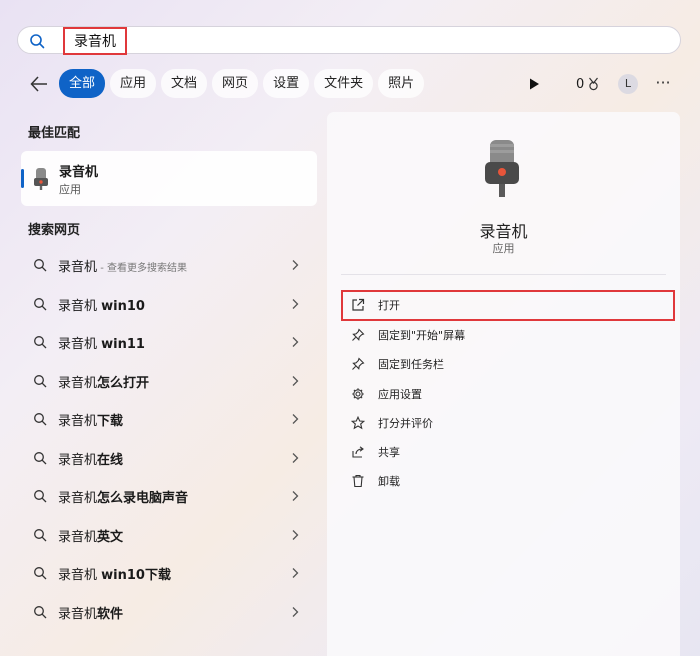  Describe the element at coordinates (169, 178) in the screenshot. I see `best-match-item: 录音机 应用` at that location.